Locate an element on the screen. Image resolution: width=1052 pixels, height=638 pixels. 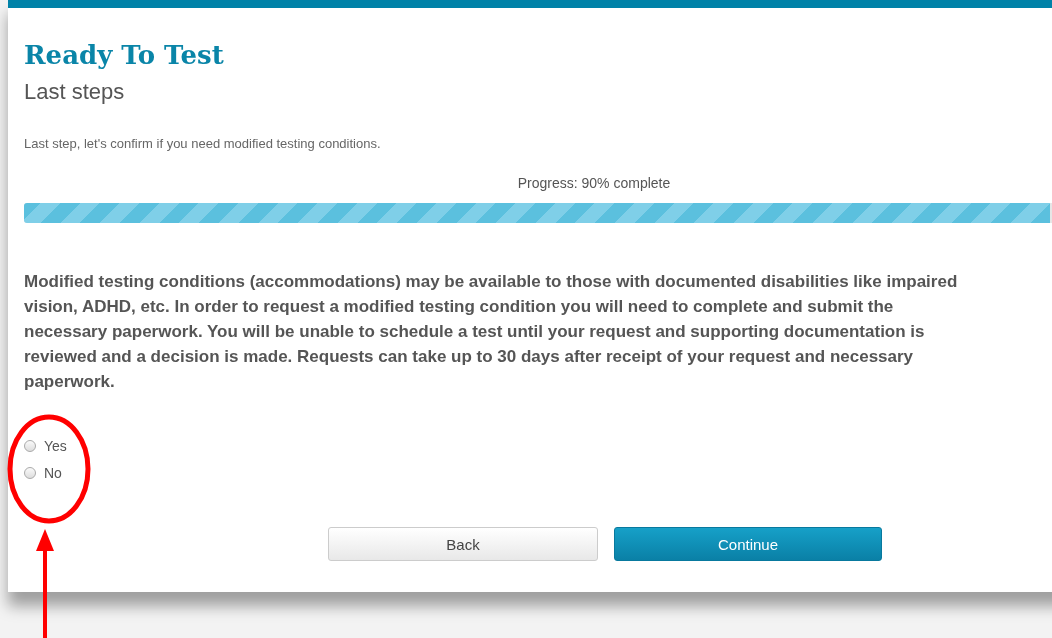
back-button: Back is located at coordinates (463, 544).